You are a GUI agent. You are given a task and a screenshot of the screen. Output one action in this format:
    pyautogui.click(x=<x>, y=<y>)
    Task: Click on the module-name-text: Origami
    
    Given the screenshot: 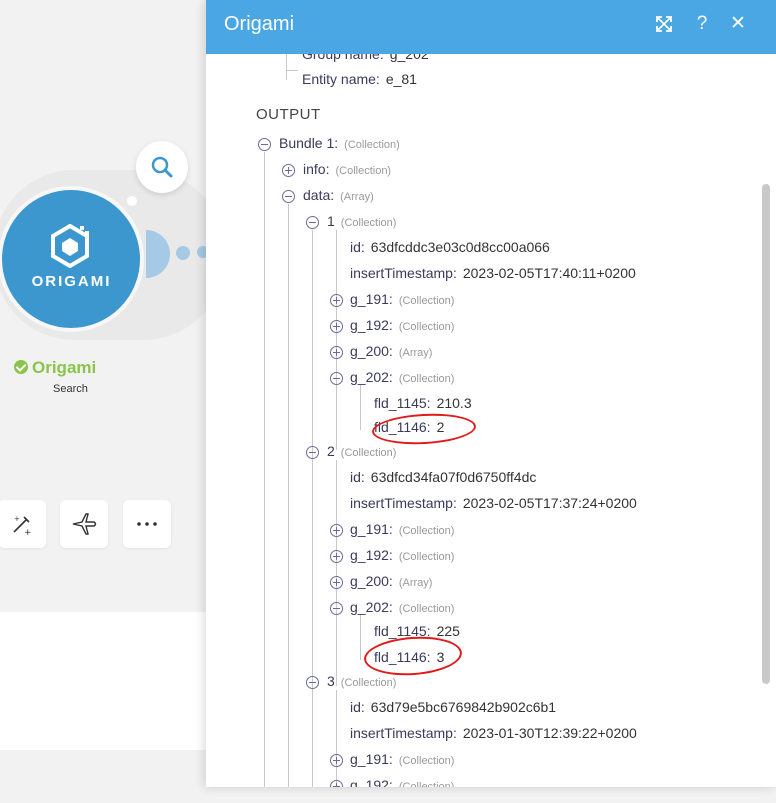 What is the action you would take?
    pyautogui.click(x=64, y=367)
    